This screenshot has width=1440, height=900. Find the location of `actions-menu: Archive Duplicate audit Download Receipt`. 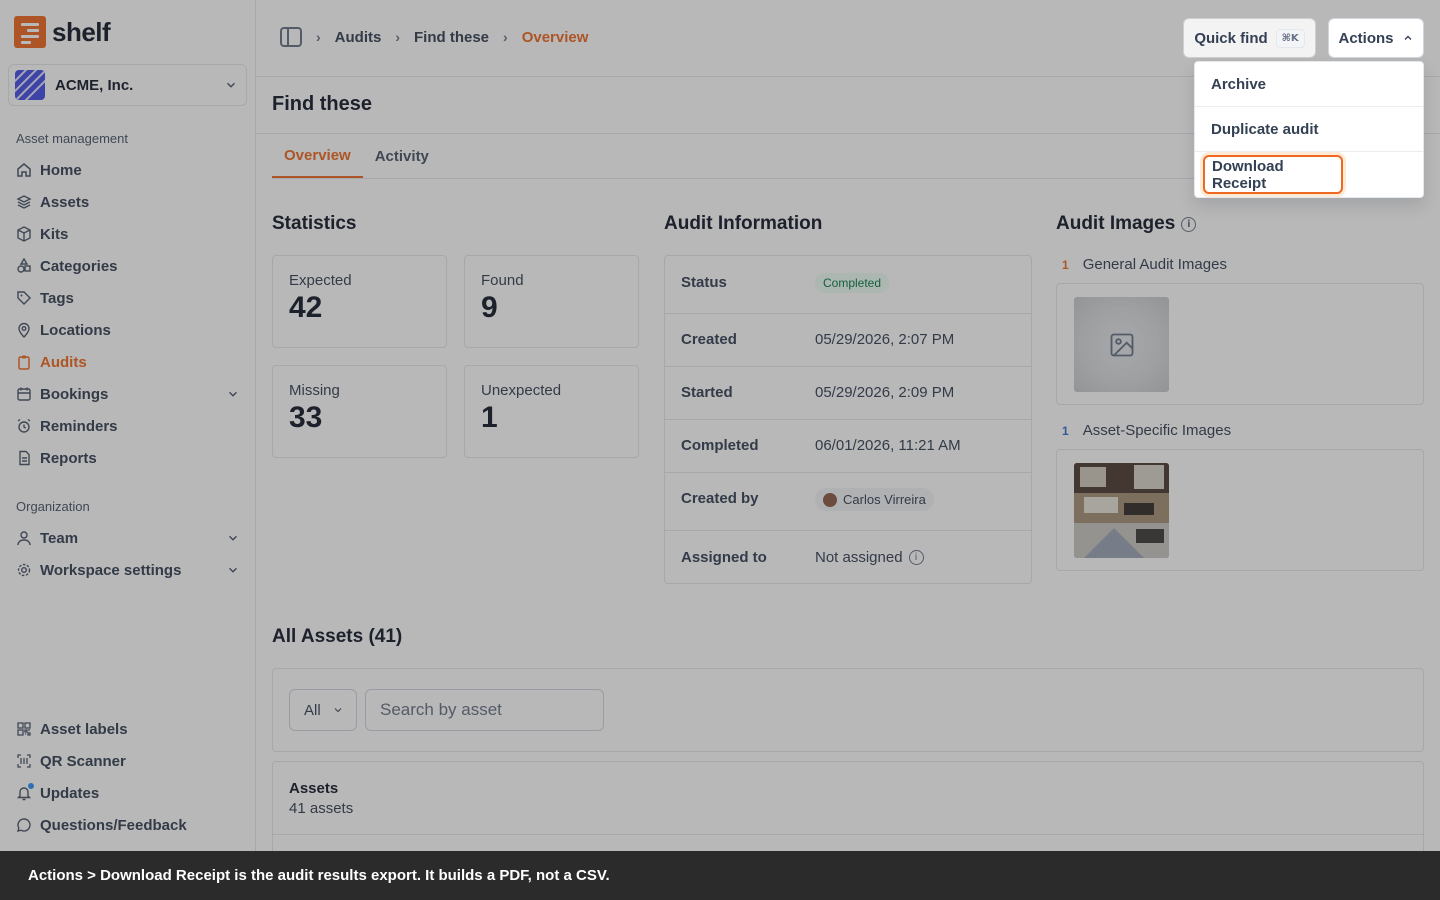

actions-menu: Archive Duplicate audit Download Receipt is located at coordinates (1309, 129).